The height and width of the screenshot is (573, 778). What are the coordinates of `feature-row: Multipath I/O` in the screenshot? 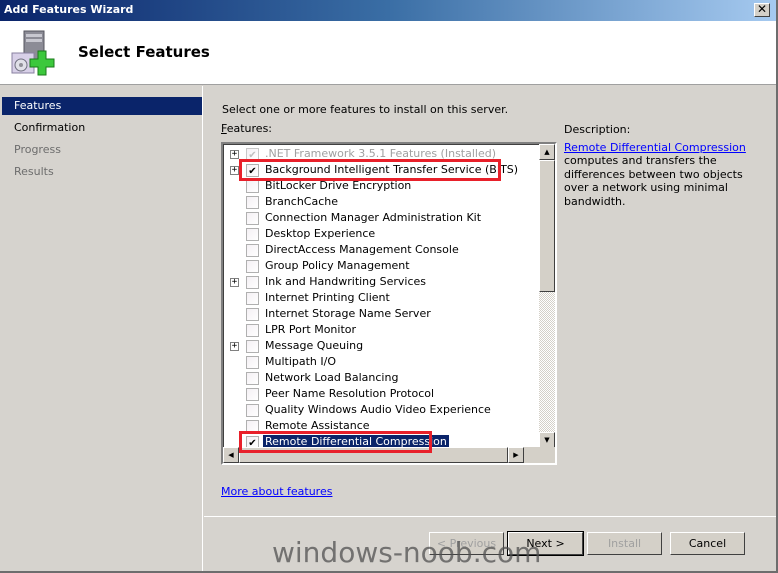 It's located at (381, 362).